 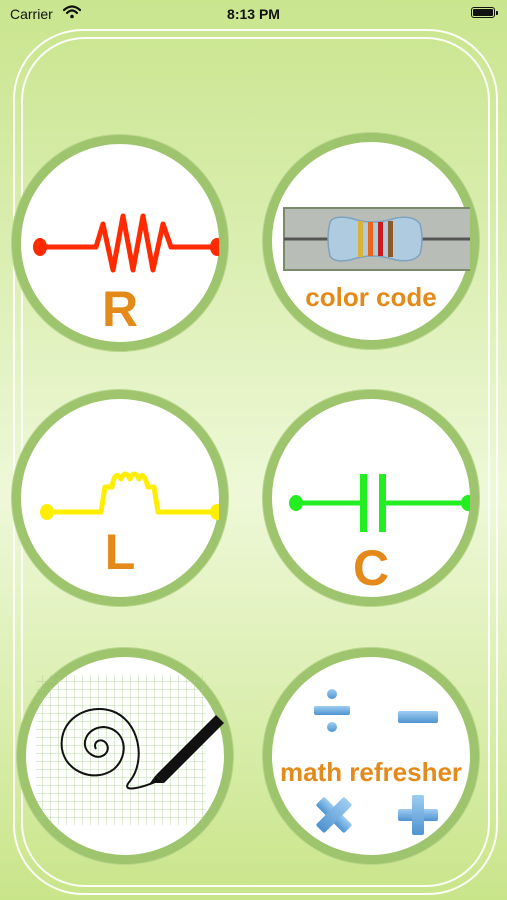 I want to click on color-code-button: color code, so click(x=371, y=241).